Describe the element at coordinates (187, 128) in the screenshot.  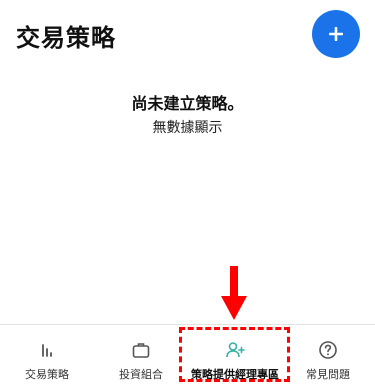
I see `empty-state-subtitle: 無數據顯示` at that location.